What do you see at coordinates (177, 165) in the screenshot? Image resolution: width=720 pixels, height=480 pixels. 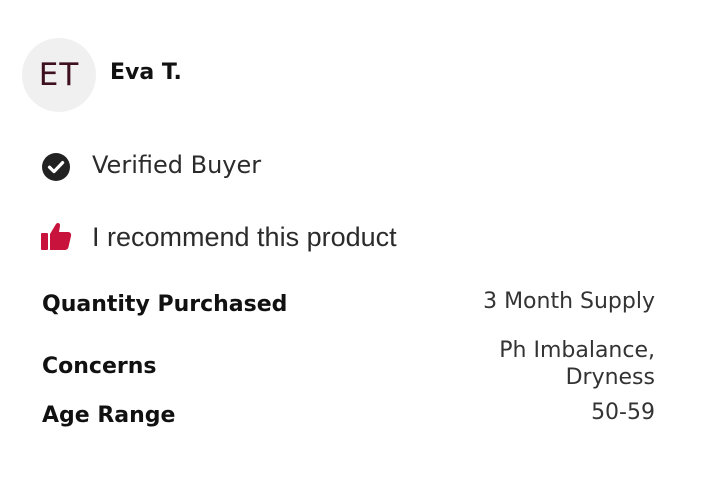 I see `verified-buyer-label: Verified Buyer` at bounding box center [177, 165].